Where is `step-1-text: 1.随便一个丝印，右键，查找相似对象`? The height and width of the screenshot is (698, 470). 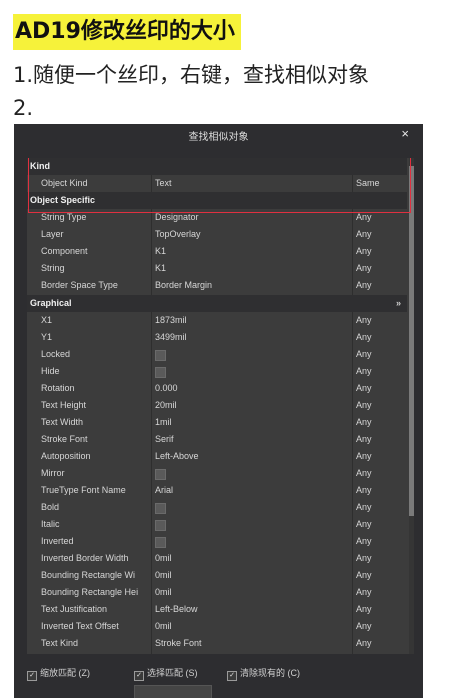
step-1-text: 1.随便一个丝印，右键，查找相似对象 is located at coordinates (191, 75).